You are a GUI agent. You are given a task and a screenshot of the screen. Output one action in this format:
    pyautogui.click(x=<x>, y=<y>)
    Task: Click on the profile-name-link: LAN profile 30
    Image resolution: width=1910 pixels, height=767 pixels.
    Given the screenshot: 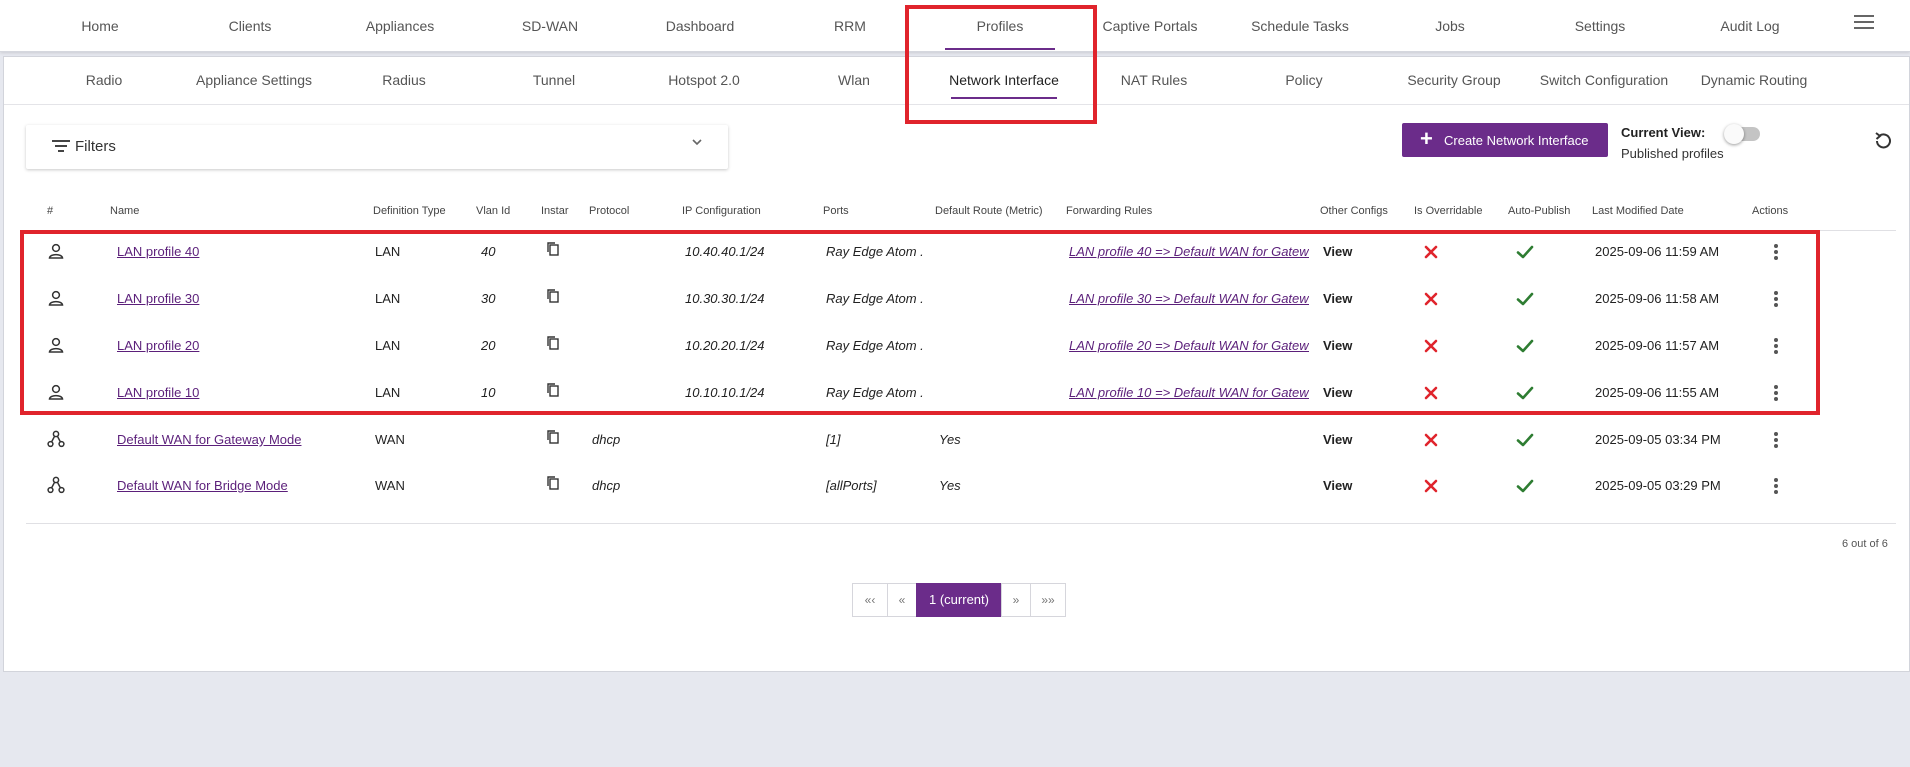 What is the action you would take?
    pyautogui.click(x=237, y=298)
    